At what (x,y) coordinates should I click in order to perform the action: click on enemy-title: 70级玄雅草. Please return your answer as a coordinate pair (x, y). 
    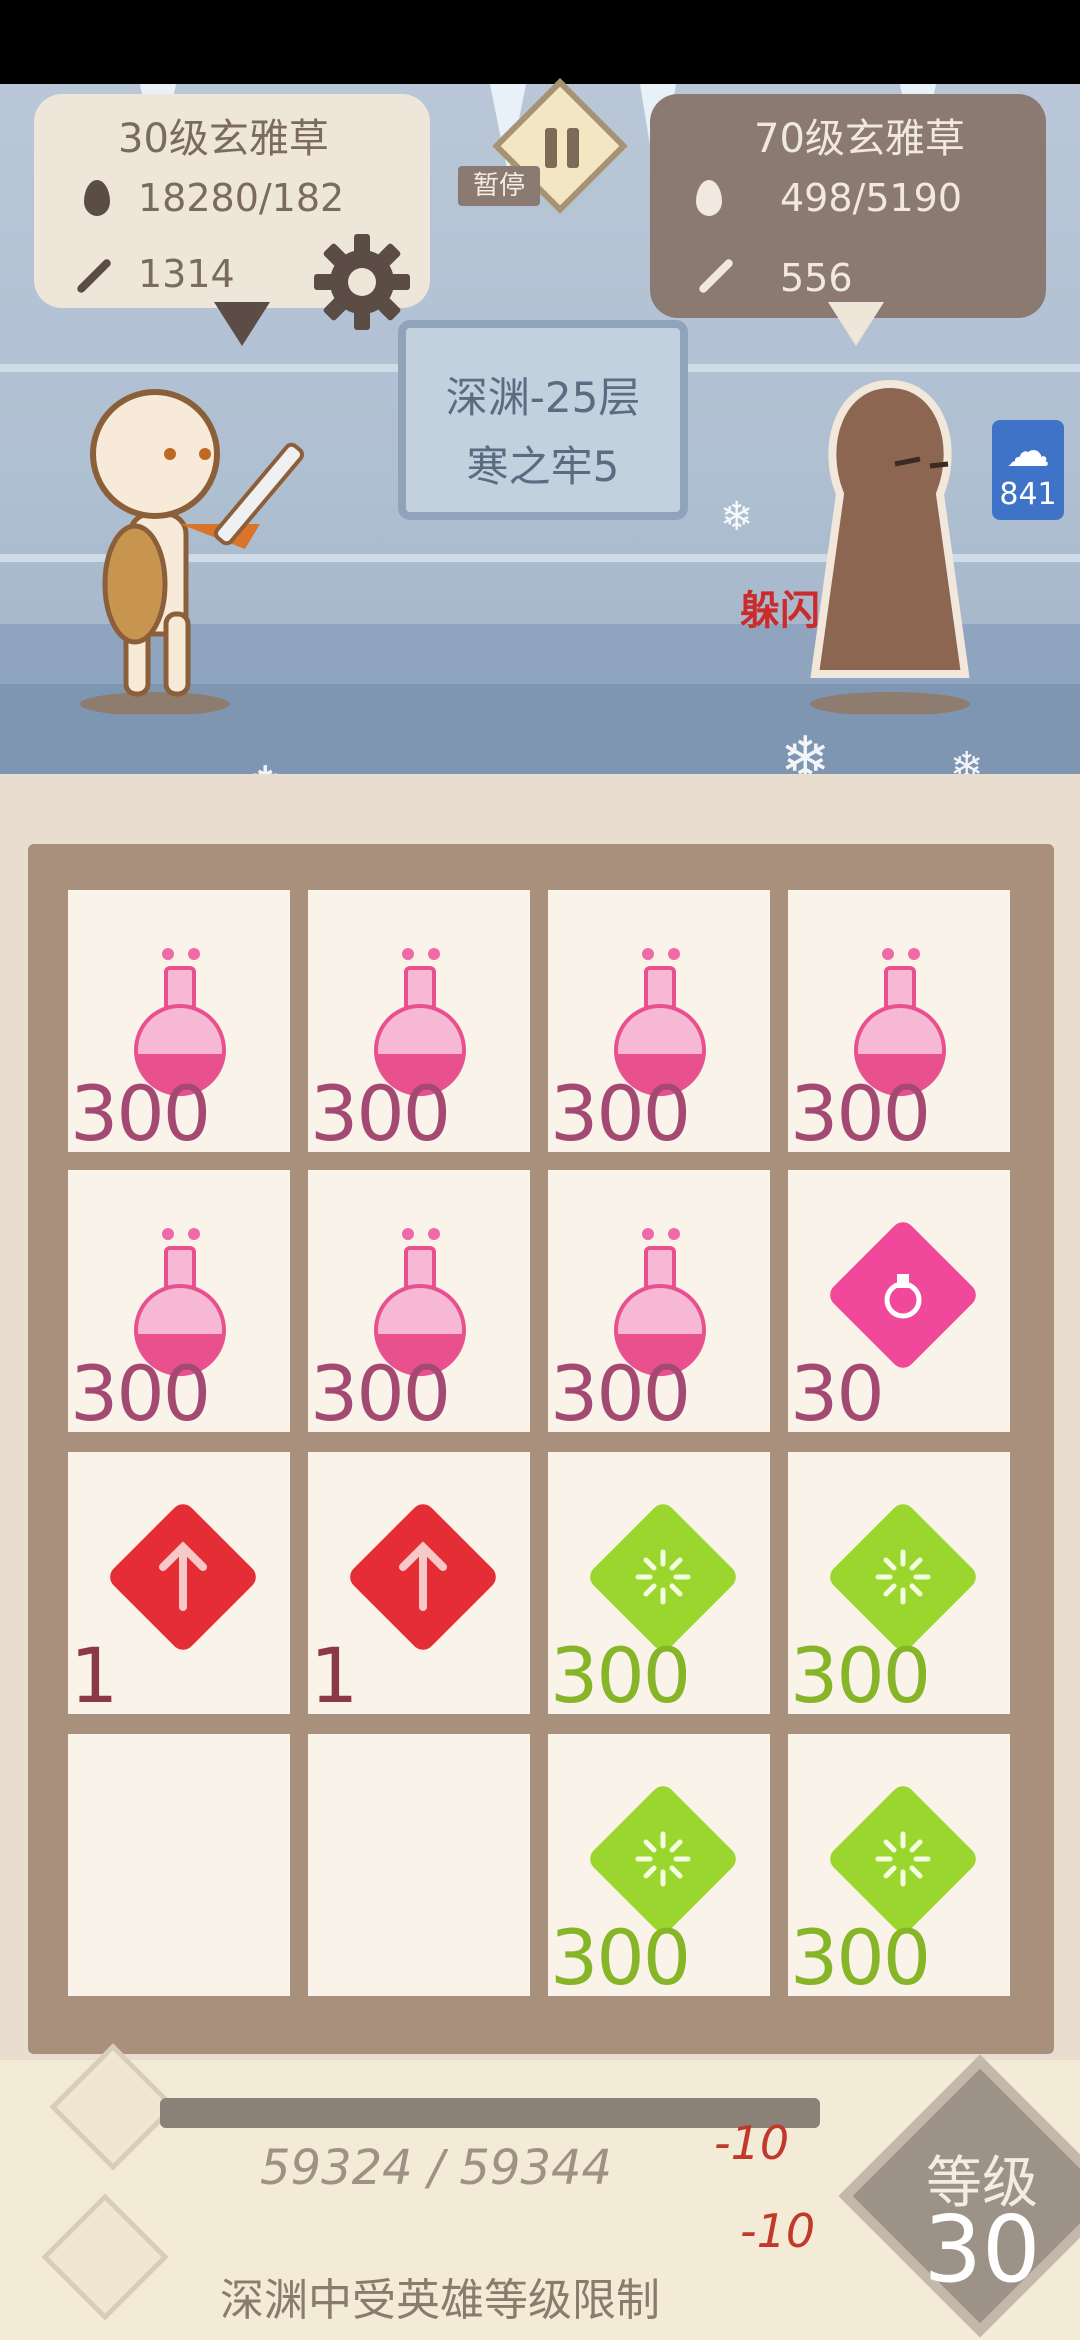
    Looking at the image, I should click on (859, 139).